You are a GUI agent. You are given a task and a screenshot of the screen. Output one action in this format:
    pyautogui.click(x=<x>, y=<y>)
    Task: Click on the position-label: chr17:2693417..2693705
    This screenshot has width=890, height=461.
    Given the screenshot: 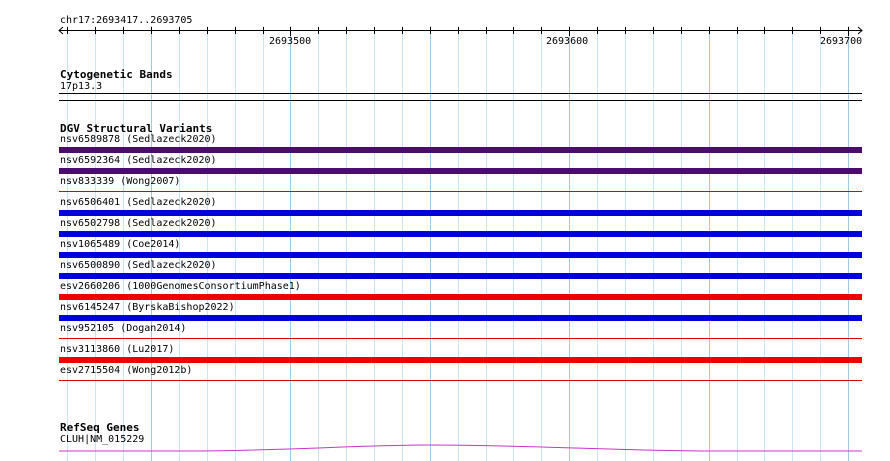 What is the action you would take?
    pyautogui.click(x=126, y=20)
    